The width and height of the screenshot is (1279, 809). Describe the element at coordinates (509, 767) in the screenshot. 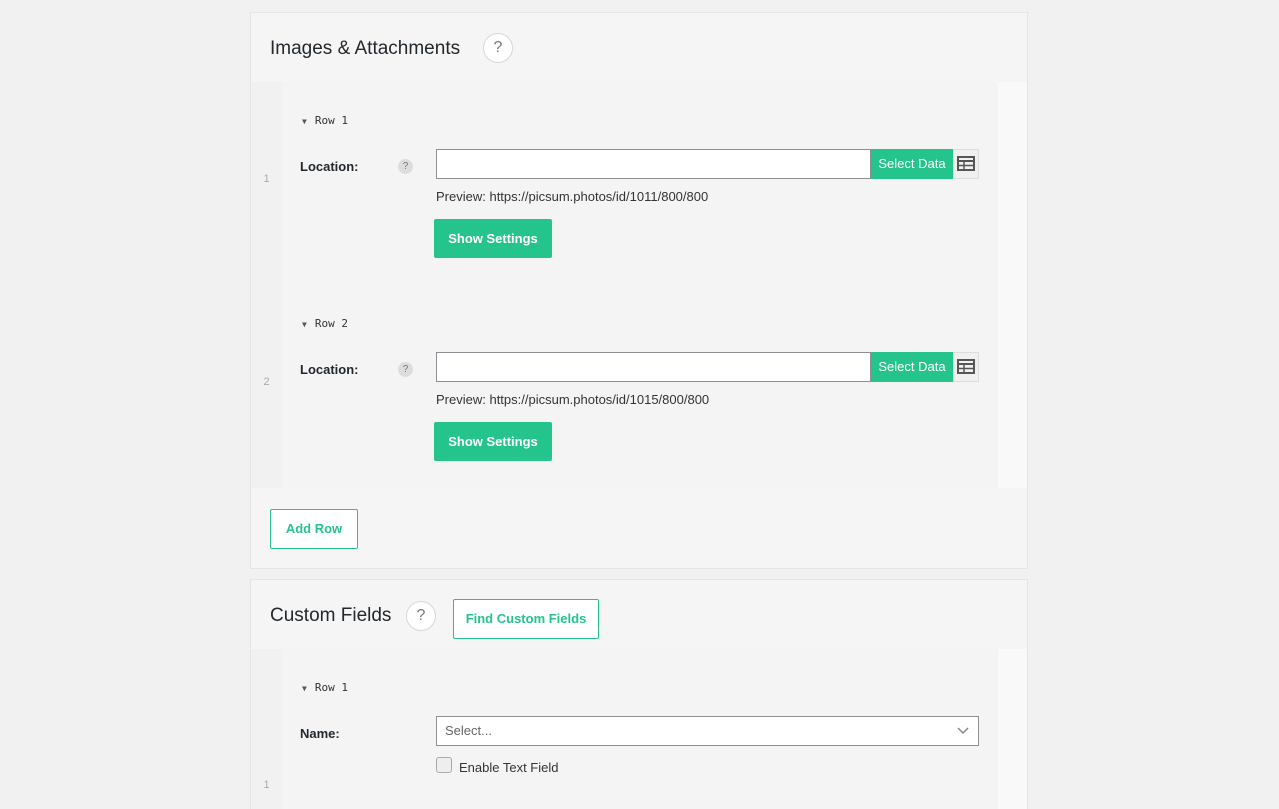

I see `checkbox-label: Enable Text Field` at that location.